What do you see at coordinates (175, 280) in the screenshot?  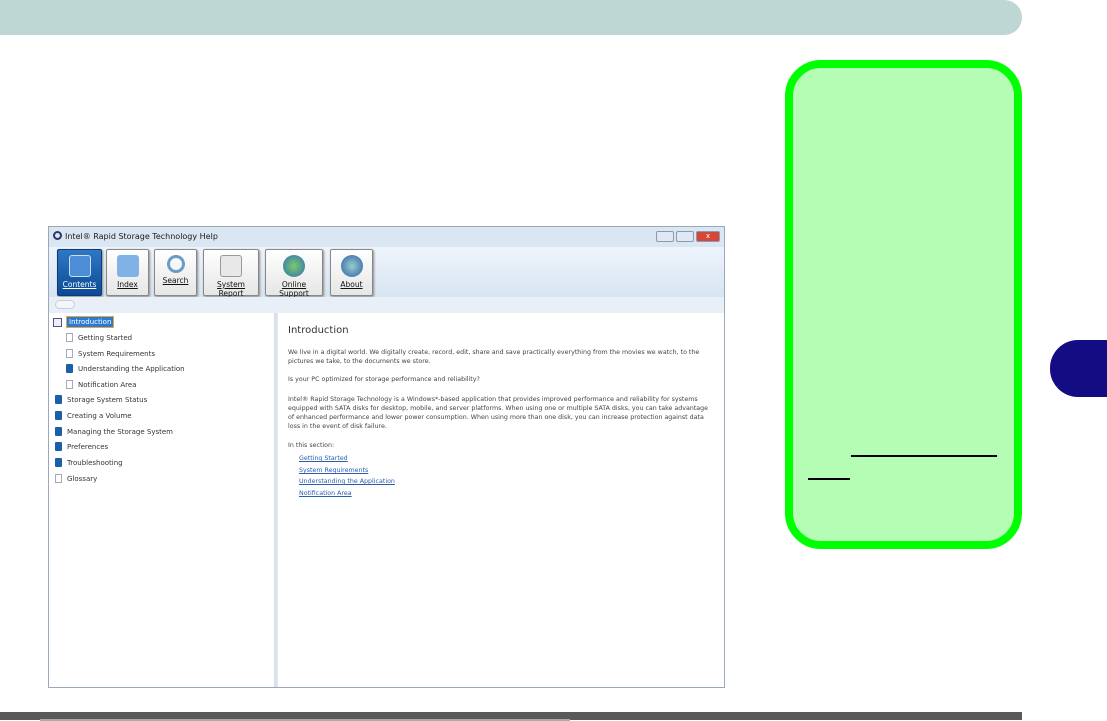 I see `button-label: Search` at bounding box center [175, 280].